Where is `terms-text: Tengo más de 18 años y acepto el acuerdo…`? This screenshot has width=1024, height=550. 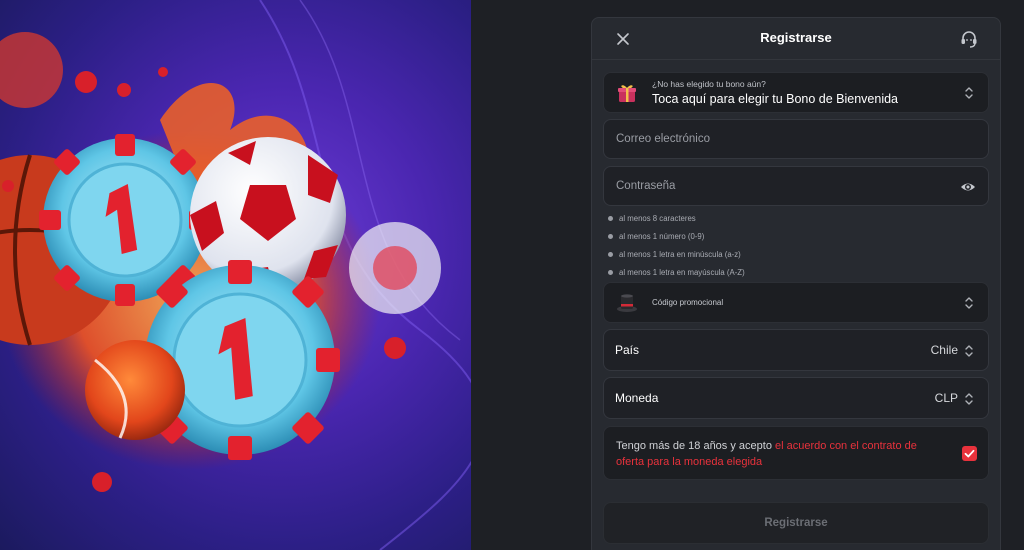 terms-text: Tengo más de 18 años y acepto el acuerdo… is located at coordinates (781, 454).